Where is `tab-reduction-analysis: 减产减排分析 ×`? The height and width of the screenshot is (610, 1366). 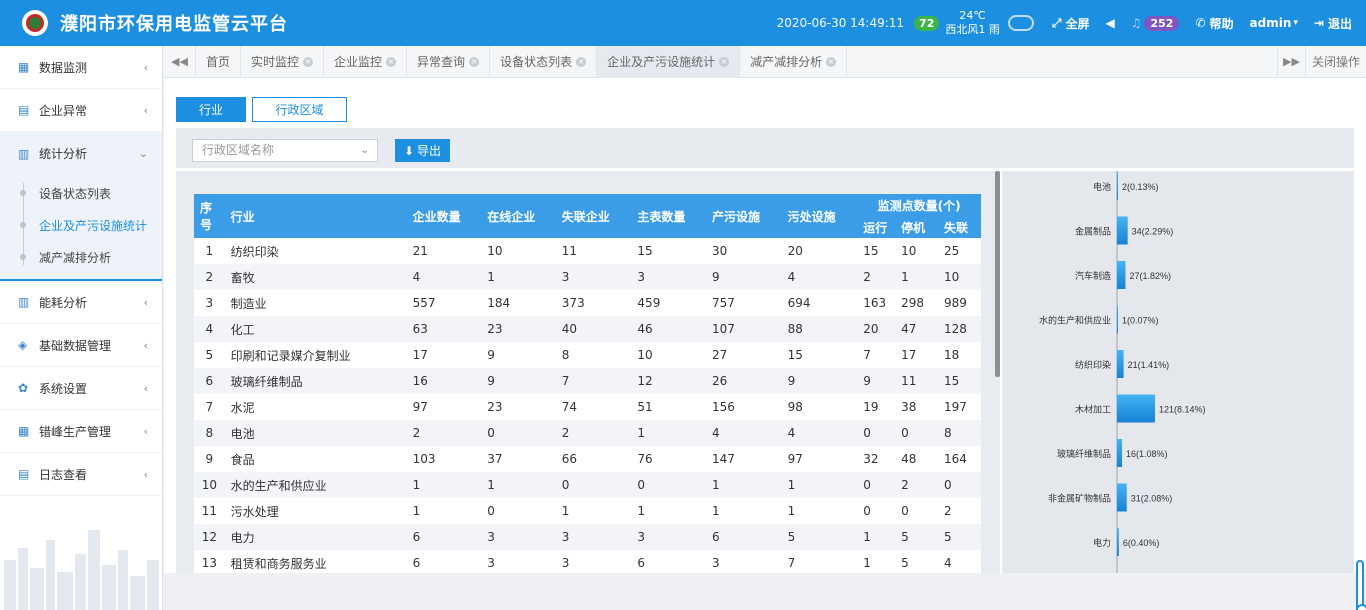
tab-reduction-analysis: 减产减排分析 × is located at coordinates (794, 61).